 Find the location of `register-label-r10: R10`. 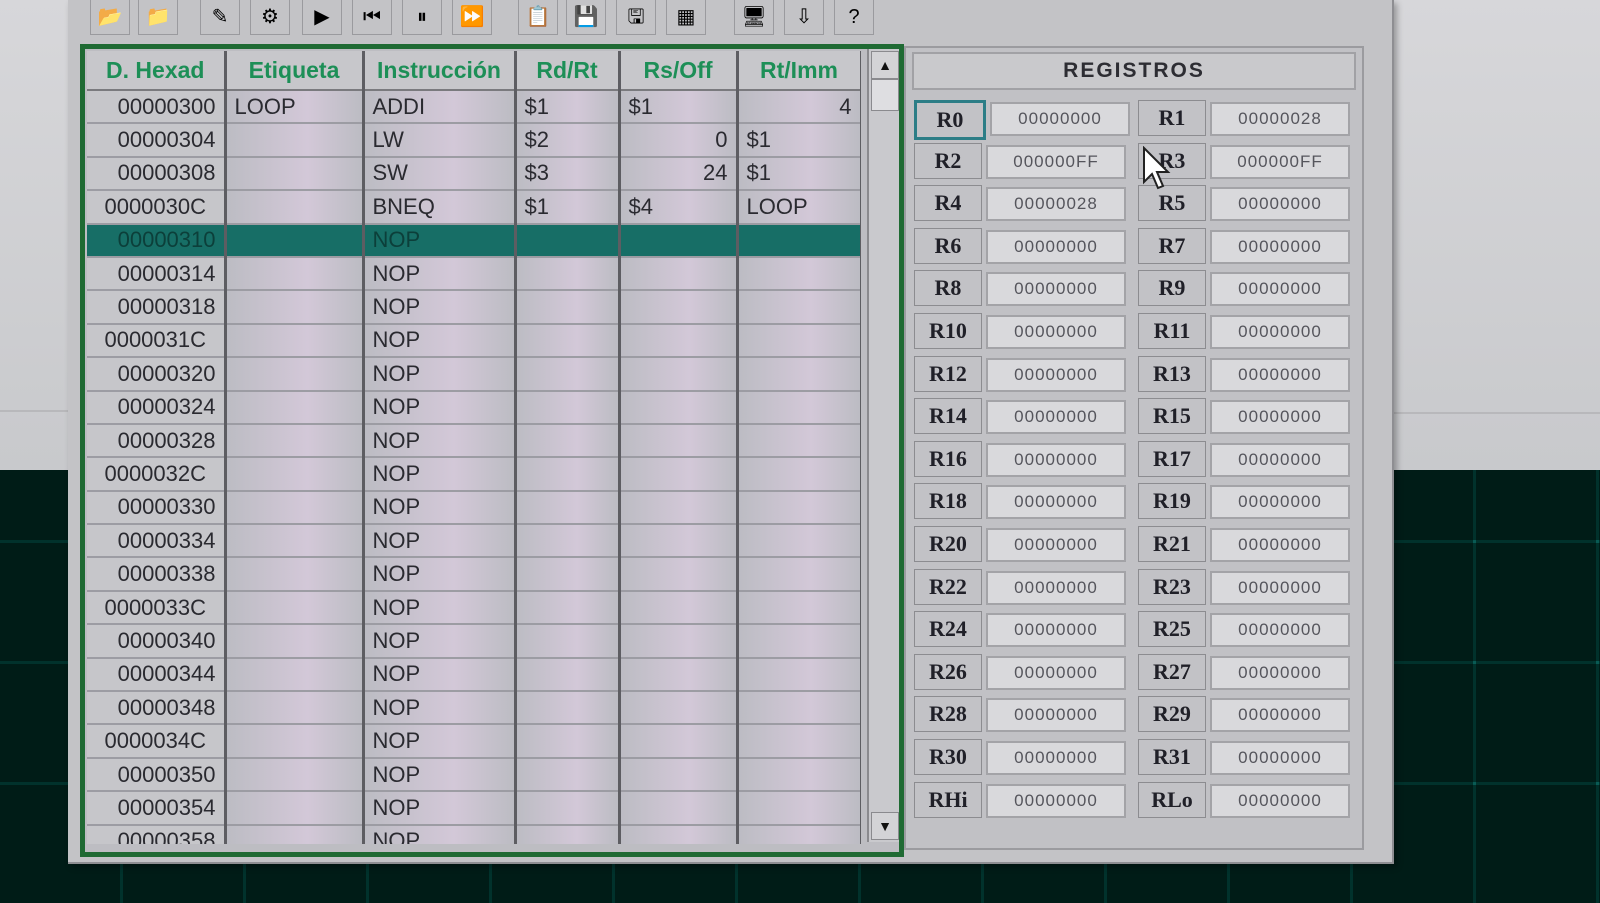

register-label-r10: R10 is located at coordinates (948, 330).